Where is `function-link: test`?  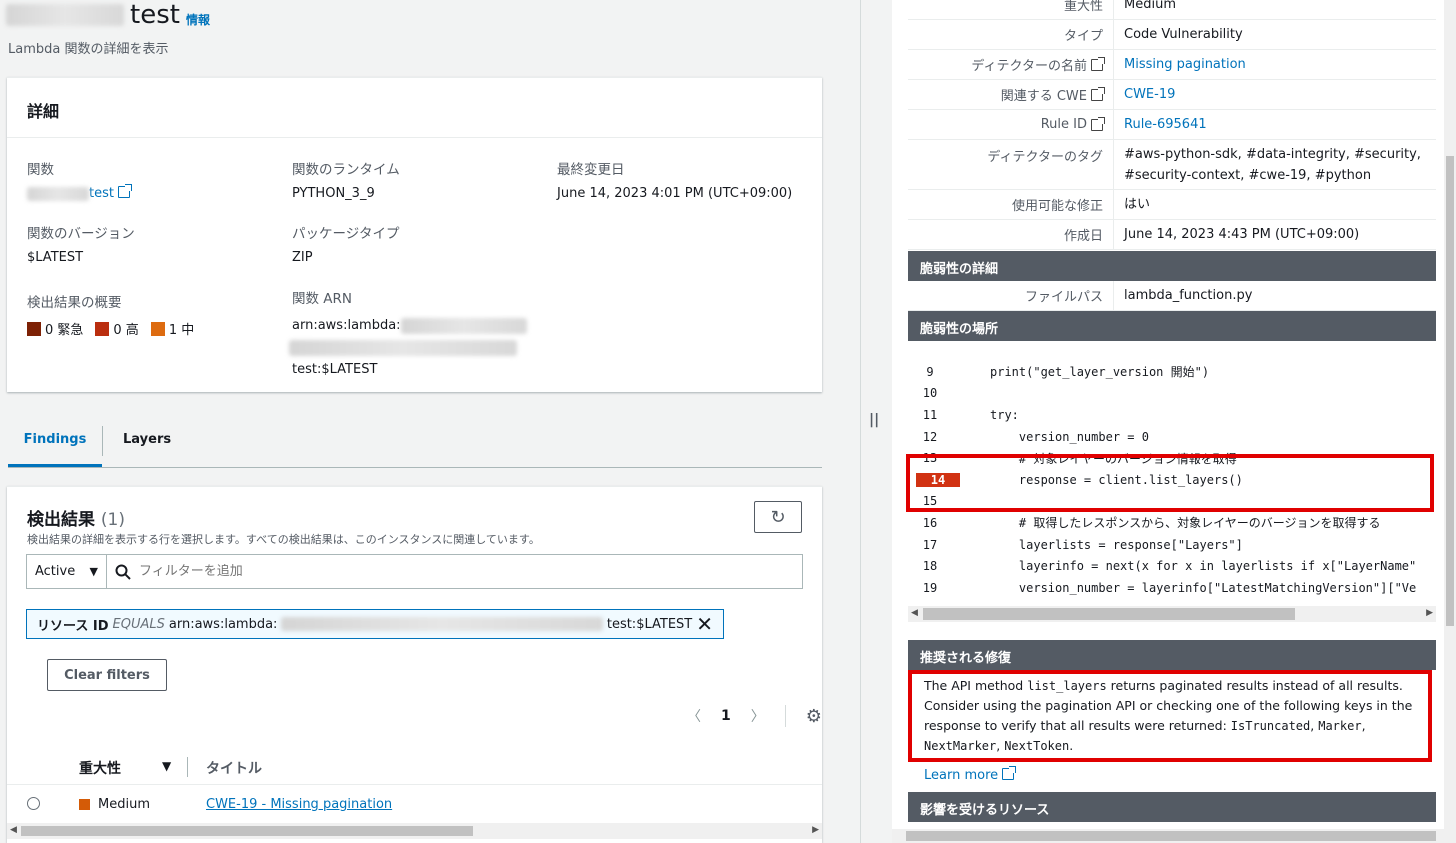 function-link: test is located at coordinates (101, 193).